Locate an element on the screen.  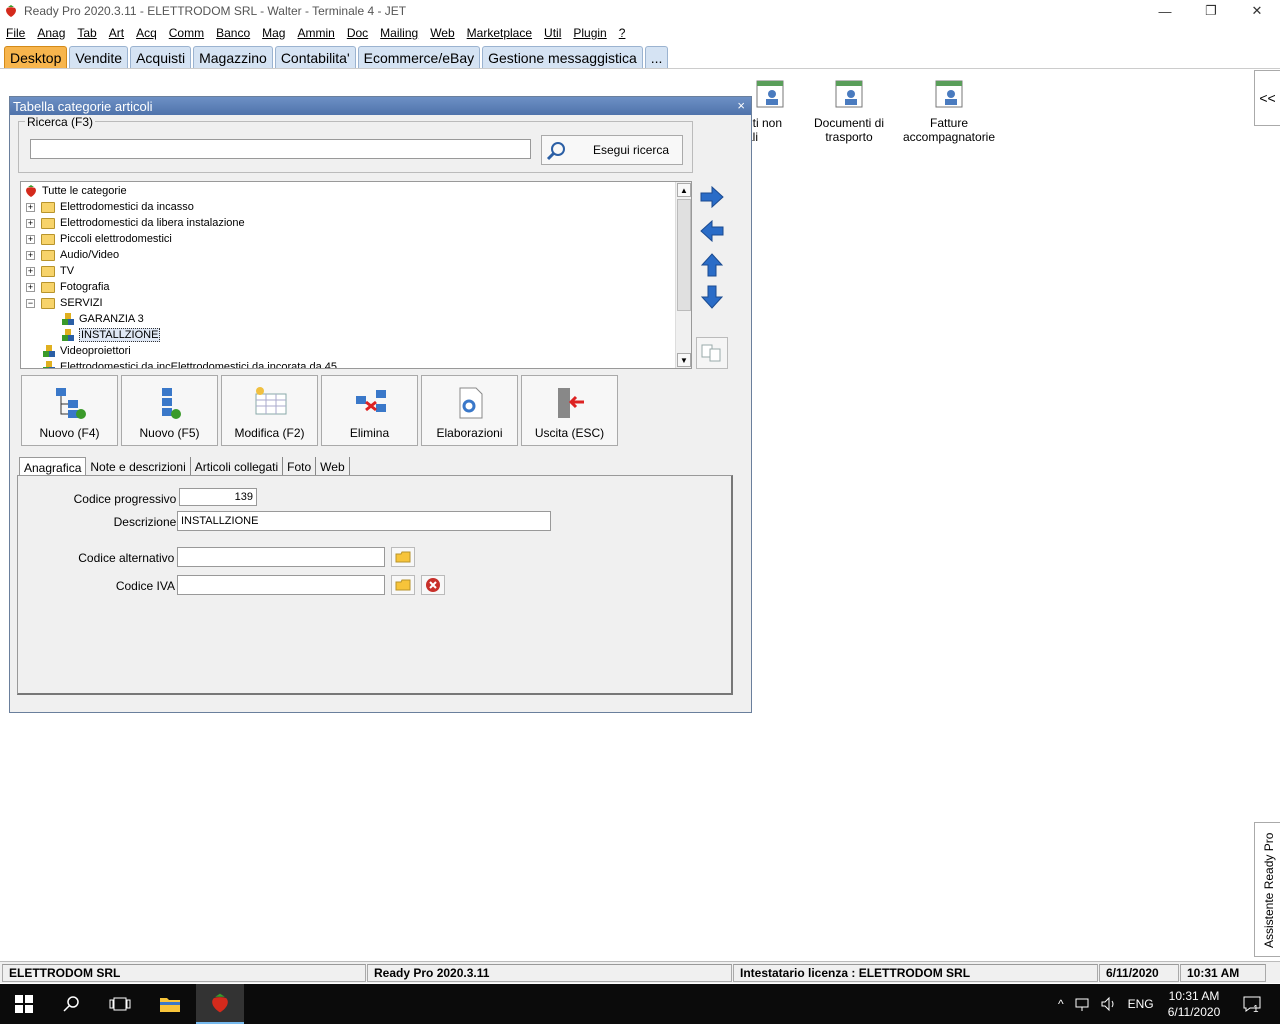
assistente-panel-tab: Assistente Ready Pro is located at coordinates (1267, 889).